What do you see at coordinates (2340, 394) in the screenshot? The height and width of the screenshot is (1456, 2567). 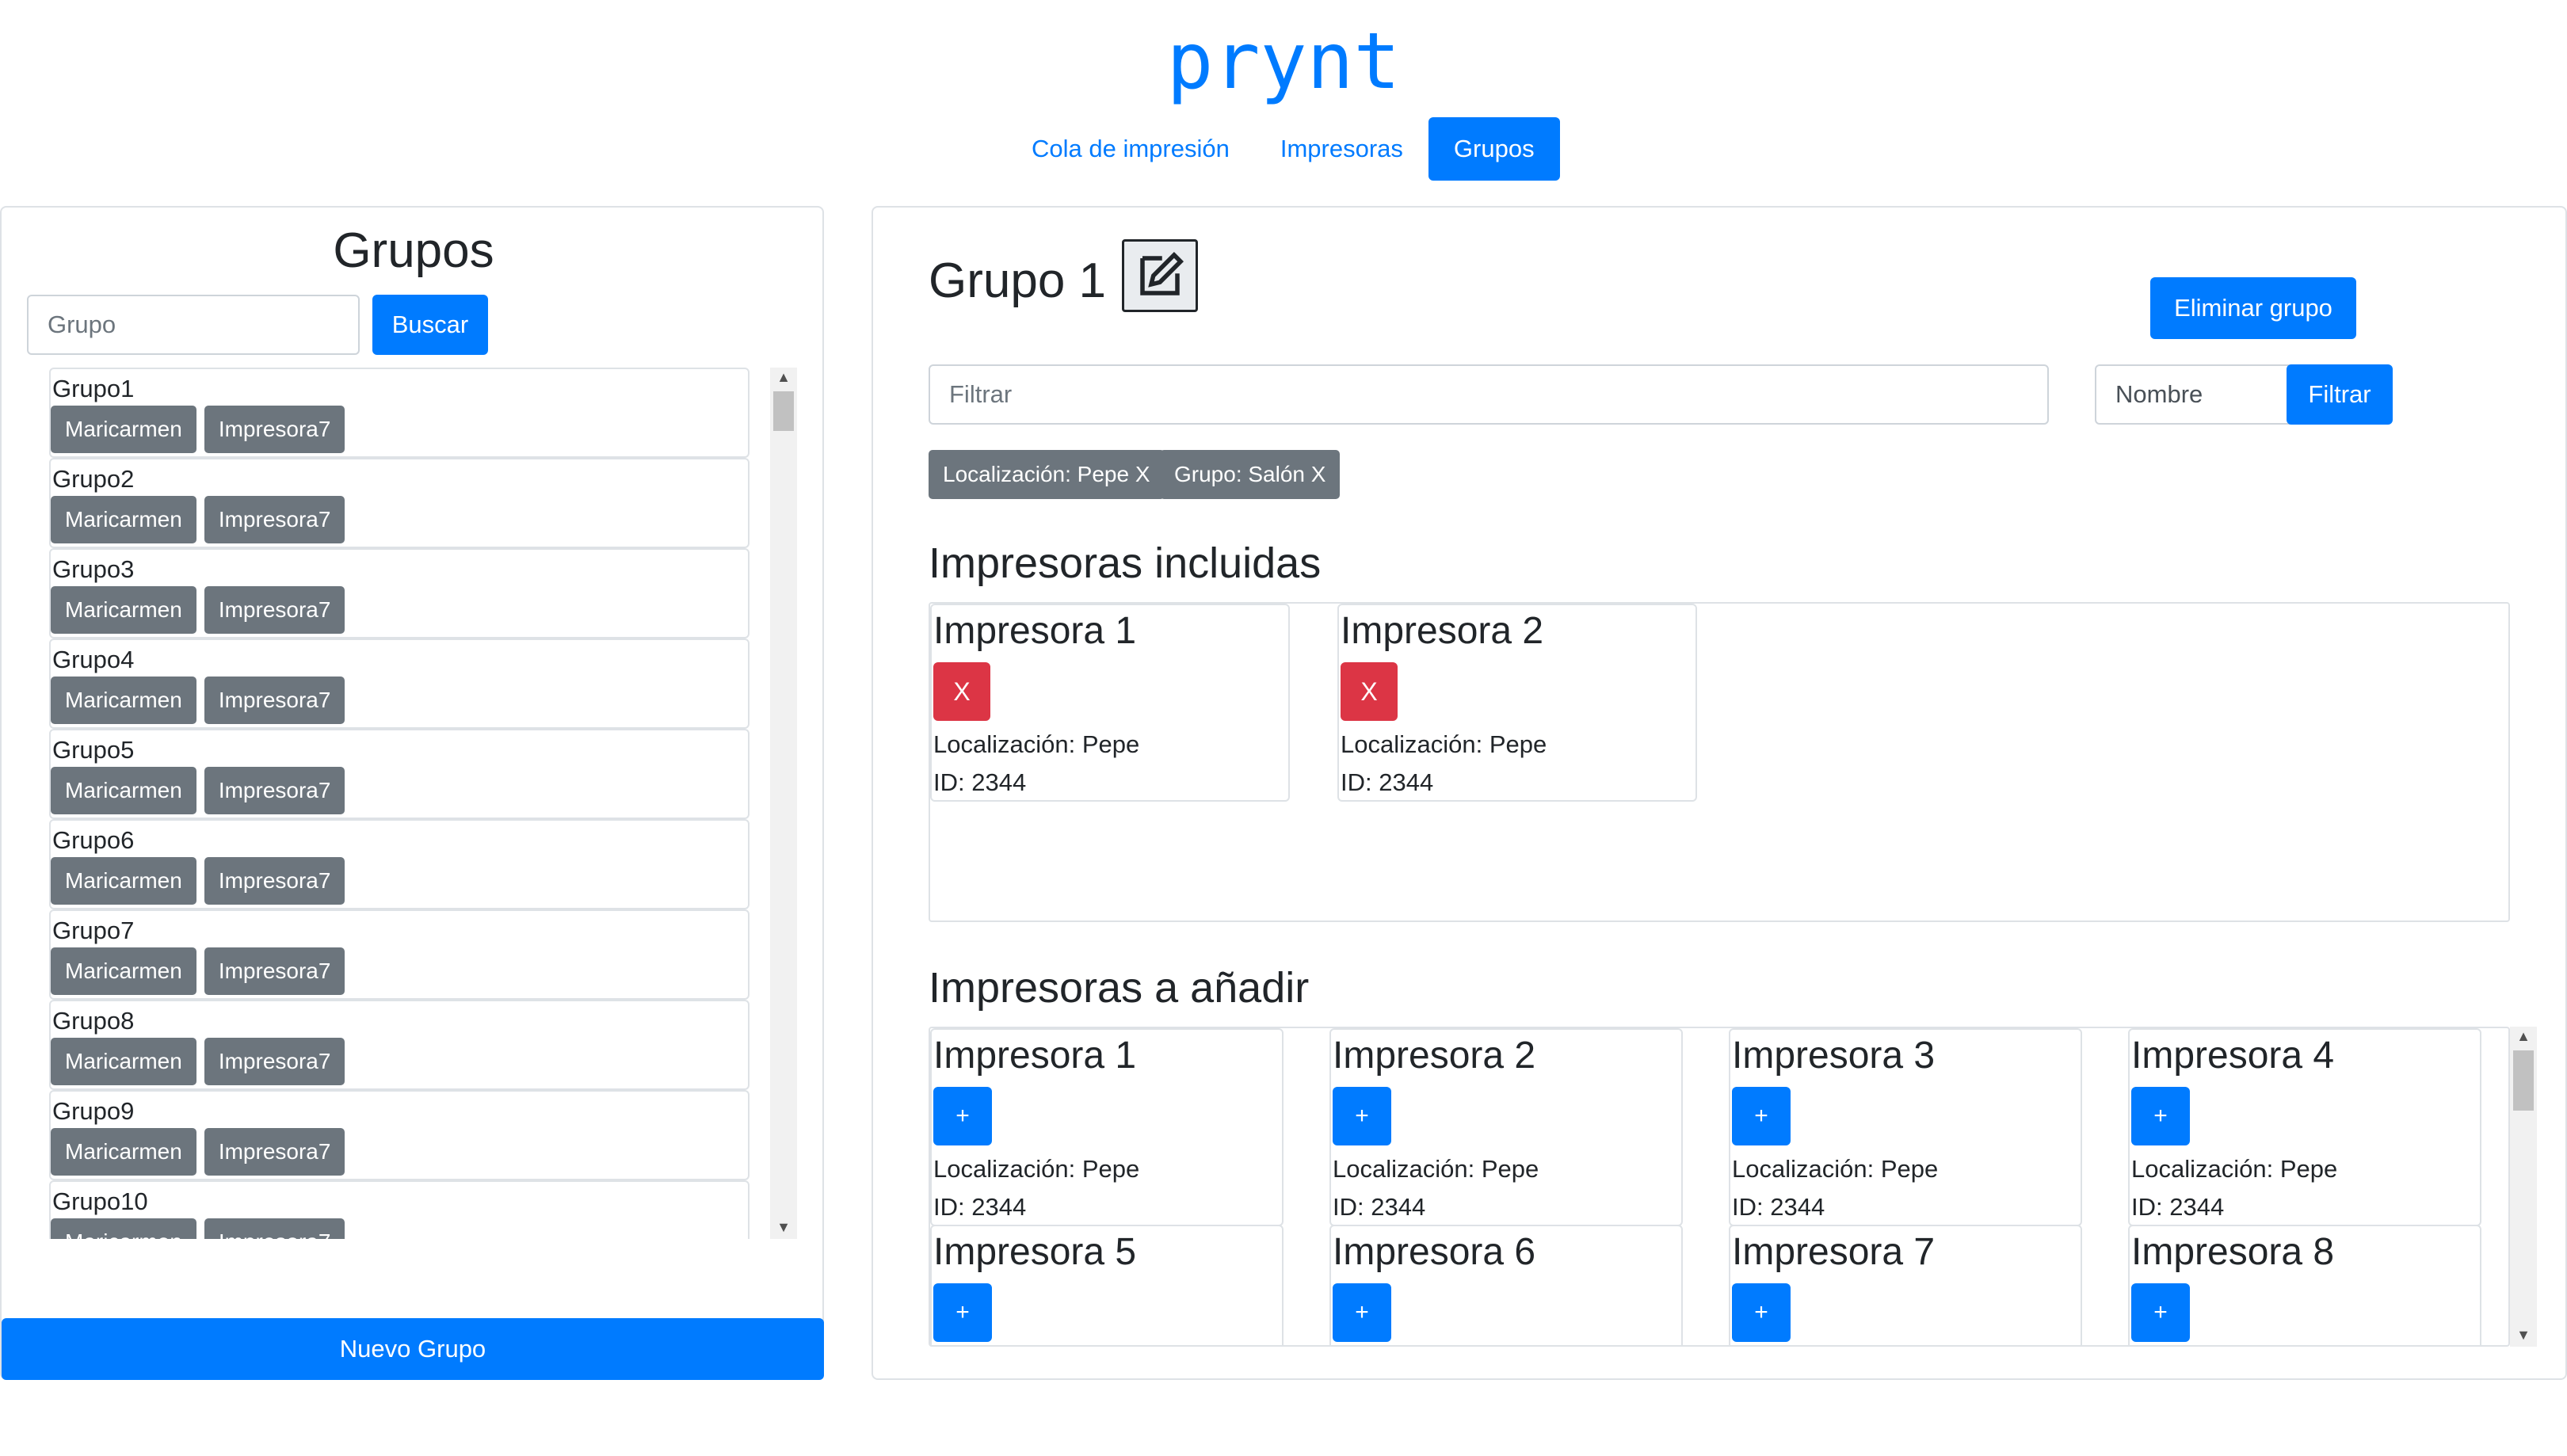 I see `filter-button: Filtrar` at bounding box center [2340, 394].